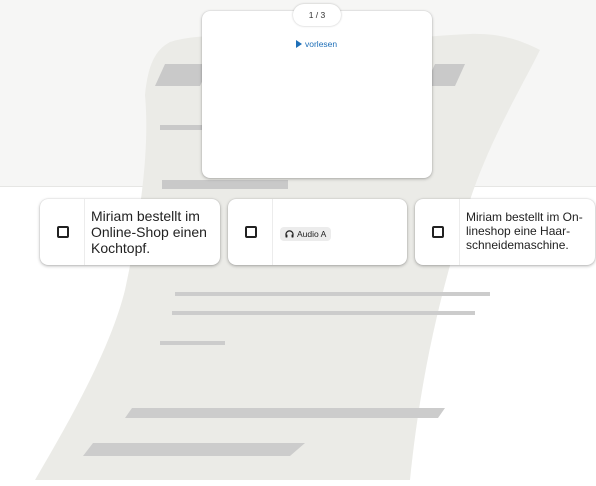 This screenshot has height=486, width=596. I want to click on headphones-icon, so click(289, 234).